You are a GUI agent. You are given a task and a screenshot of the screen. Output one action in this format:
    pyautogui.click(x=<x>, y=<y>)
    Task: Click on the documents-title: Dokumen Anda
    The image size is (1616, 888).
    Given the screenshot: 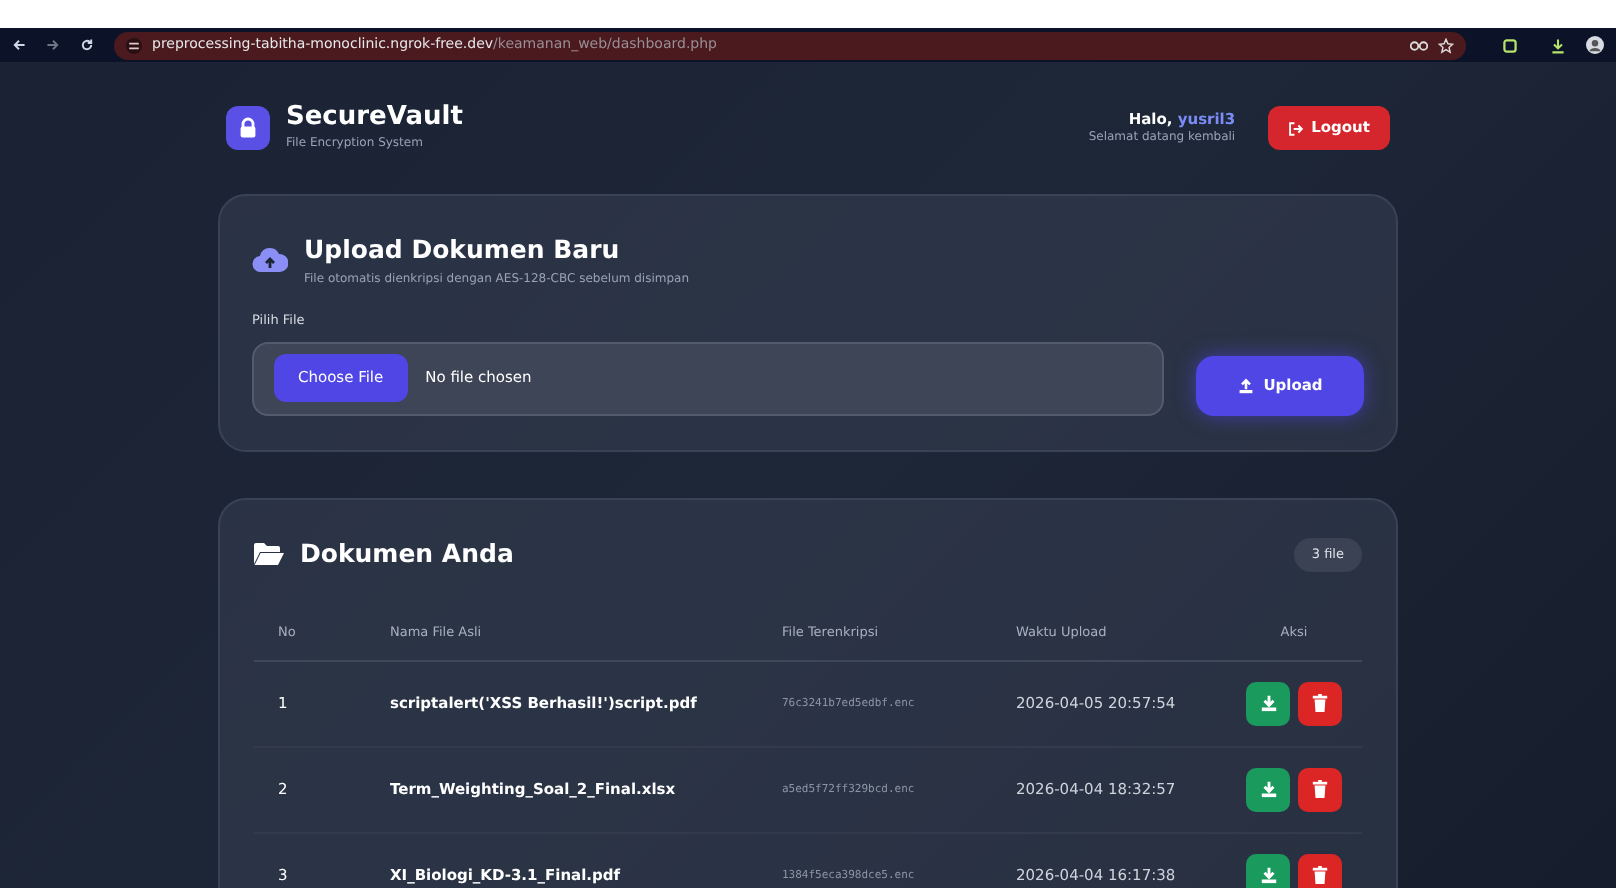 What is the action you would take?
    pyautogui.click(x=407, y=554)
    